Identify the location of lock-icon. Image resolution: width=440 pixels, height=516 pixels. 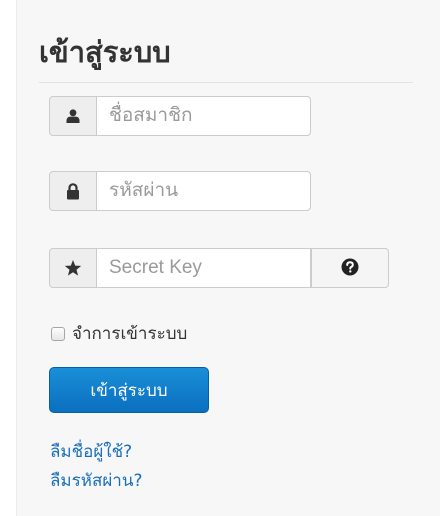
(73, 191).